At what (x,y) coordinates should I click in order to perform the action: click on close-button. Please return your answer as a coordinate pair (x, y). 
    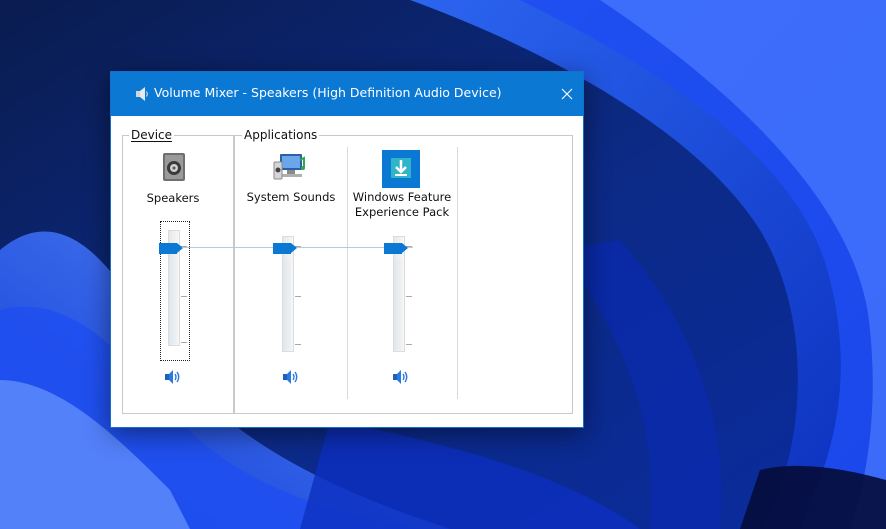
    Looking at the image, I should click on (567, 94).